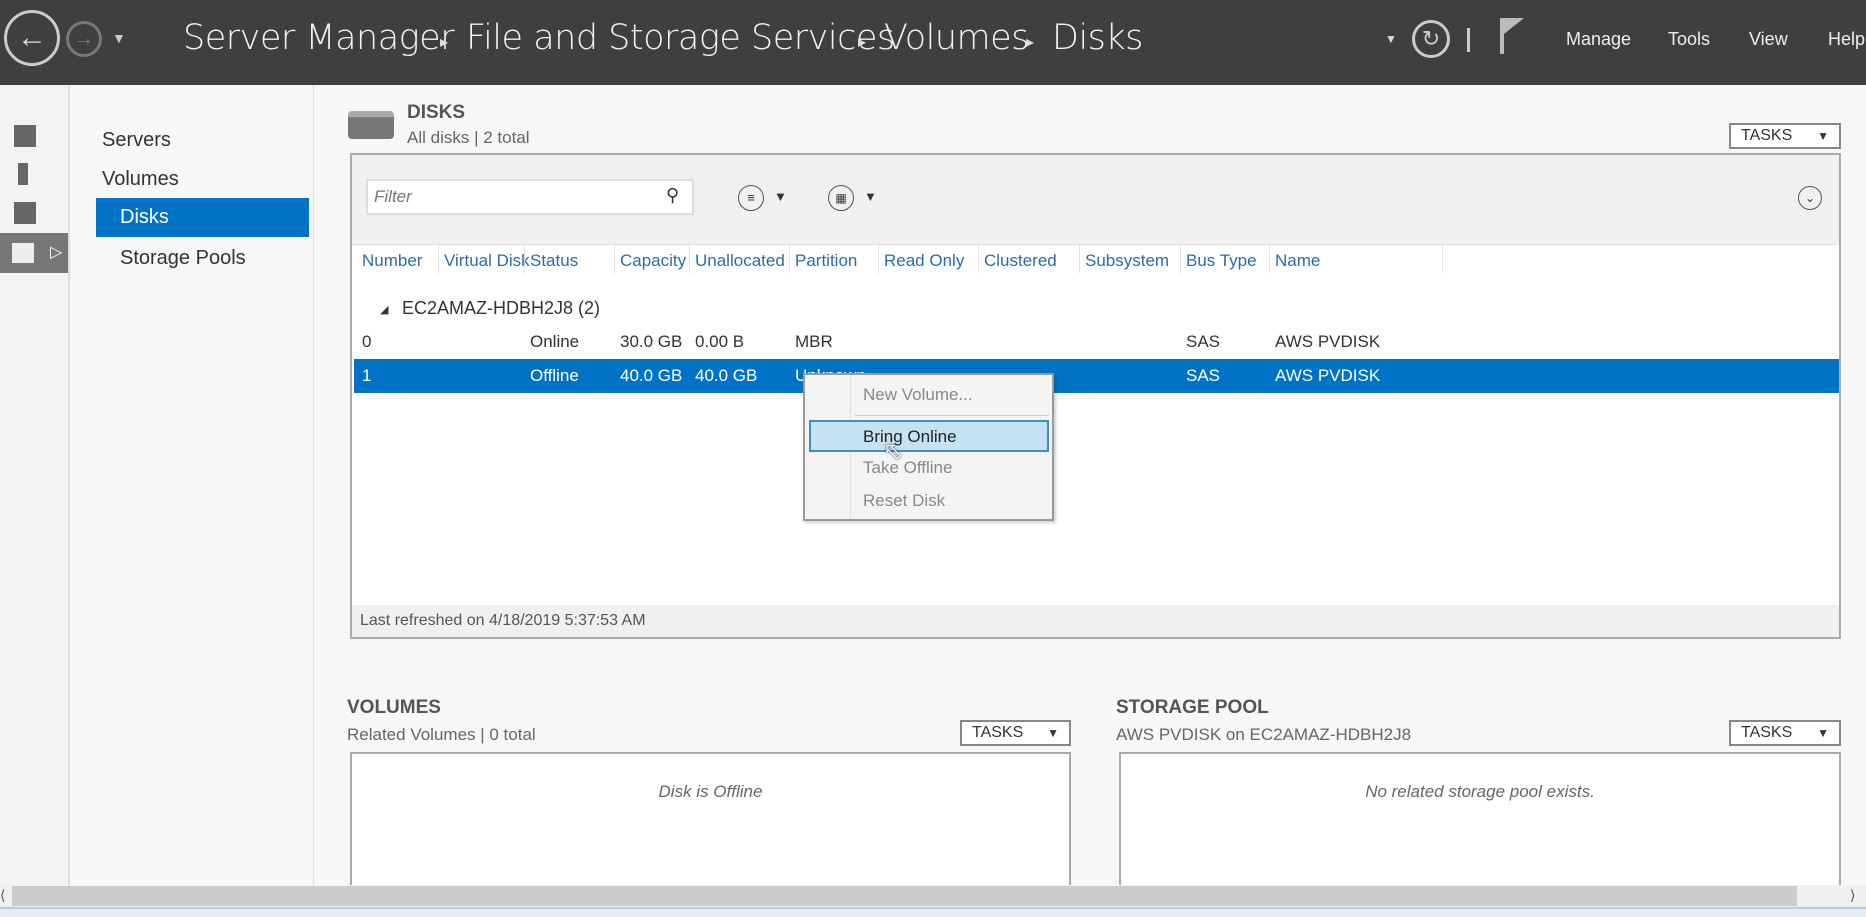 The height and width of the screenshot is (917, 1866). What do you see at coordinates (651, 341) in the screenshot?
I see `cell-capacity: 30.0 GB` at bounding box center [651, 341].